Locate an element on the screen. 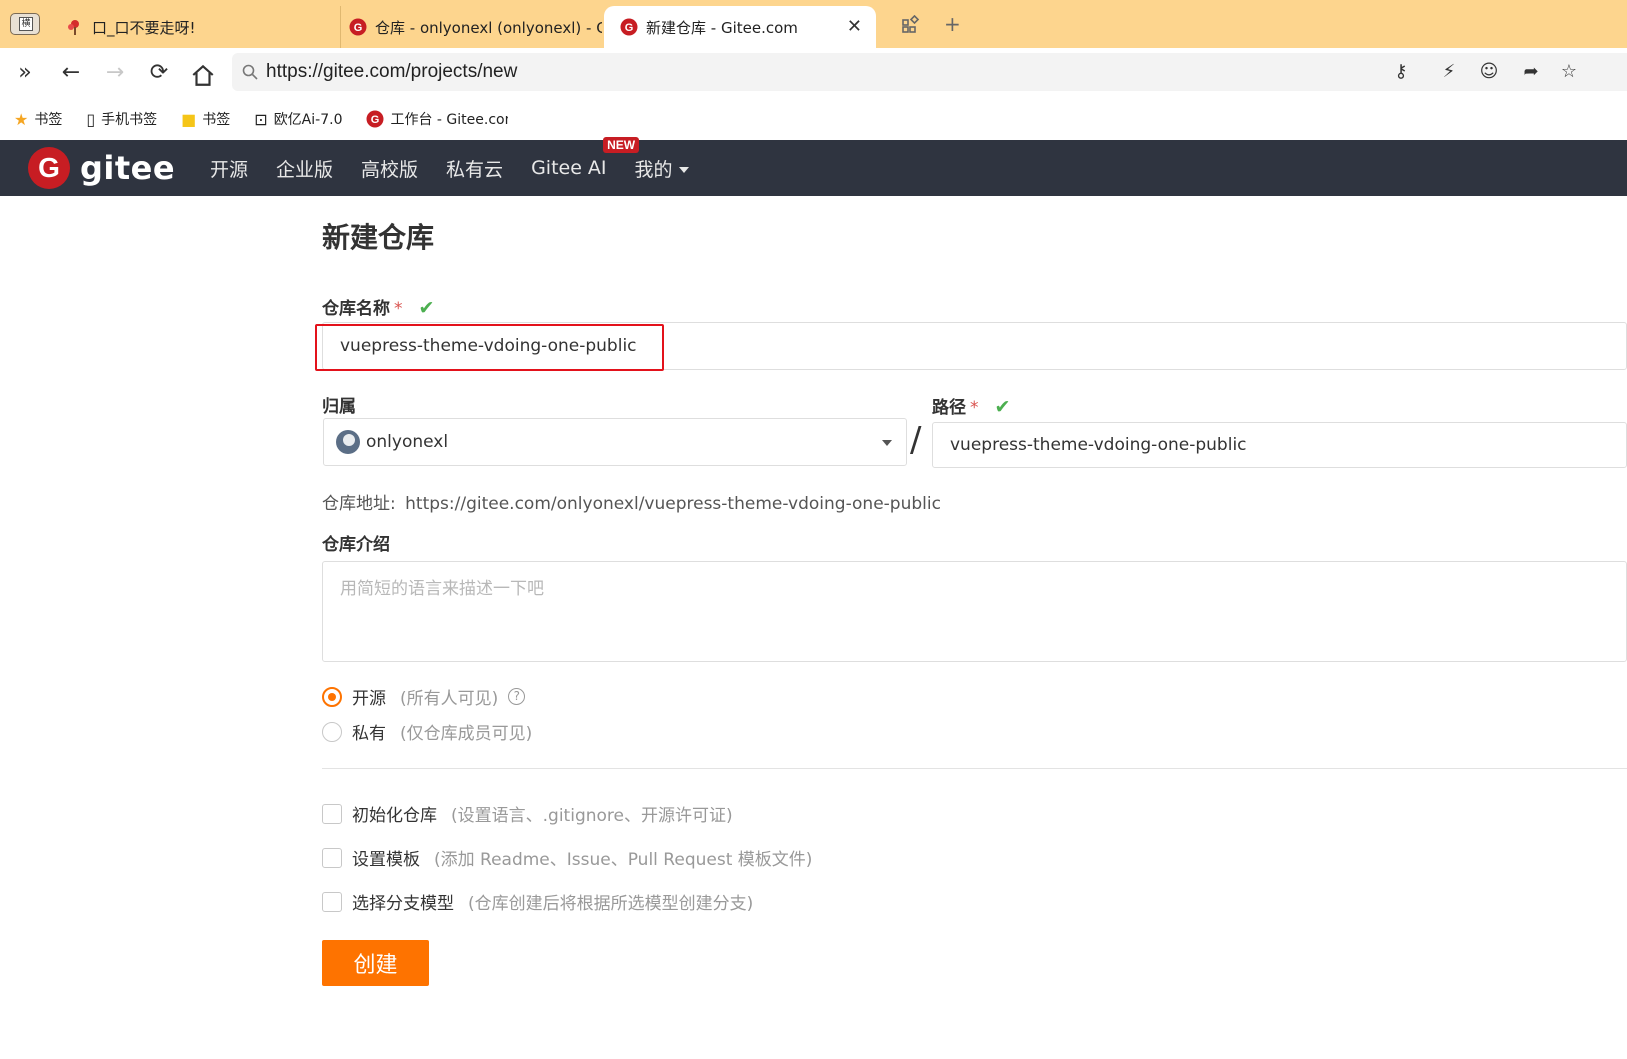  tab-title: 新建仓库 - Gitee.com is located at coordinates (722, 27).